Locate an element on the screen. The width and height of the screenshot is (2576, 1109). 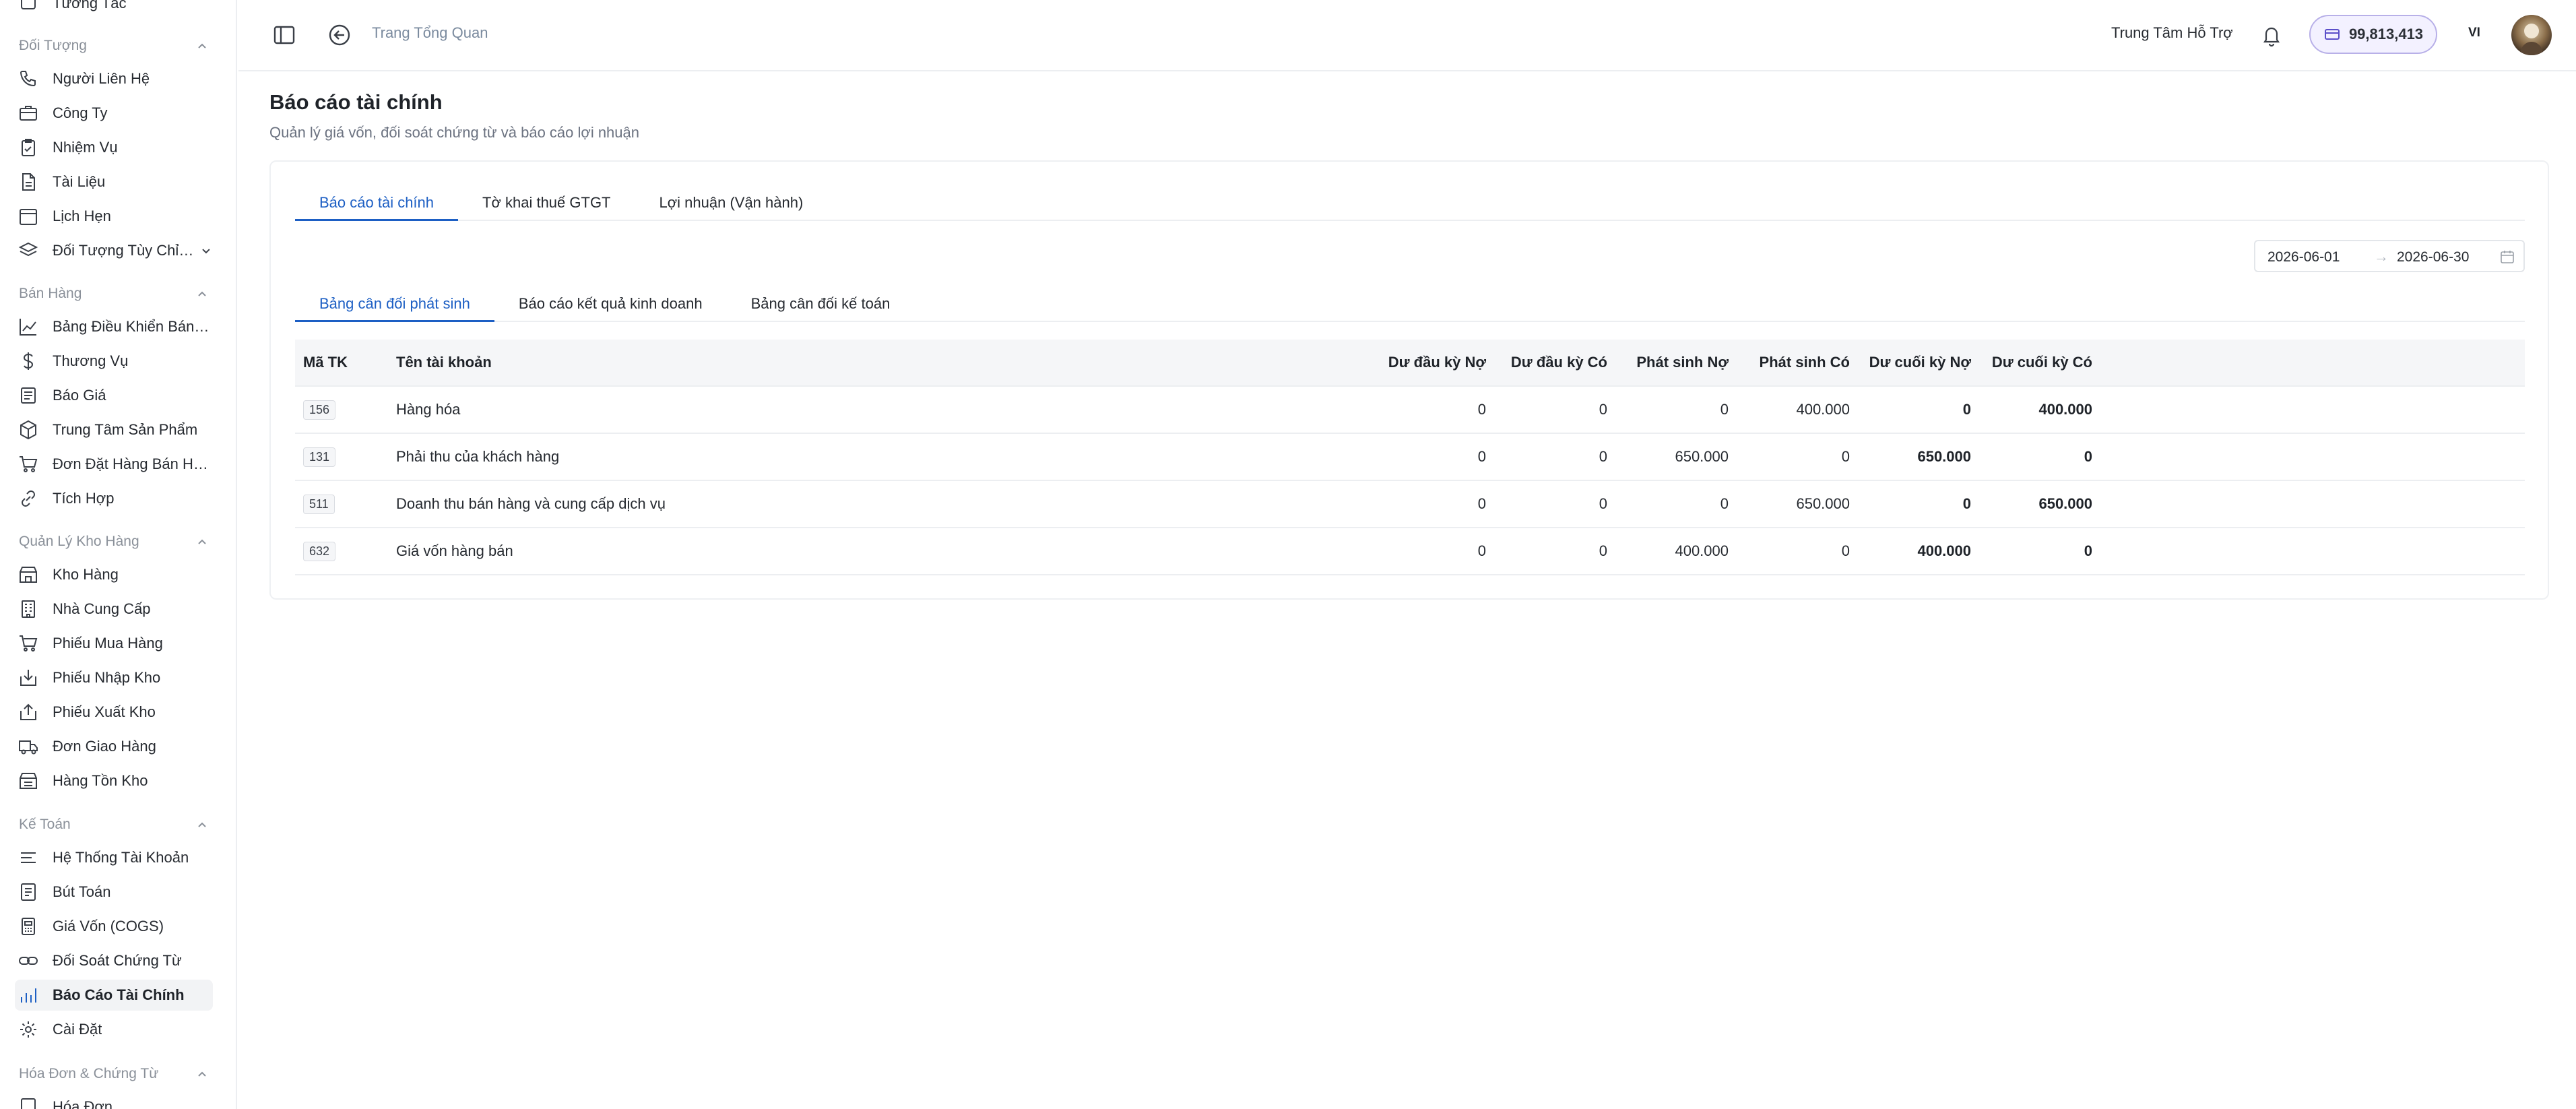
sidebar-item-contacts: Người Liên Hệ is located at coordinates (114, 78).